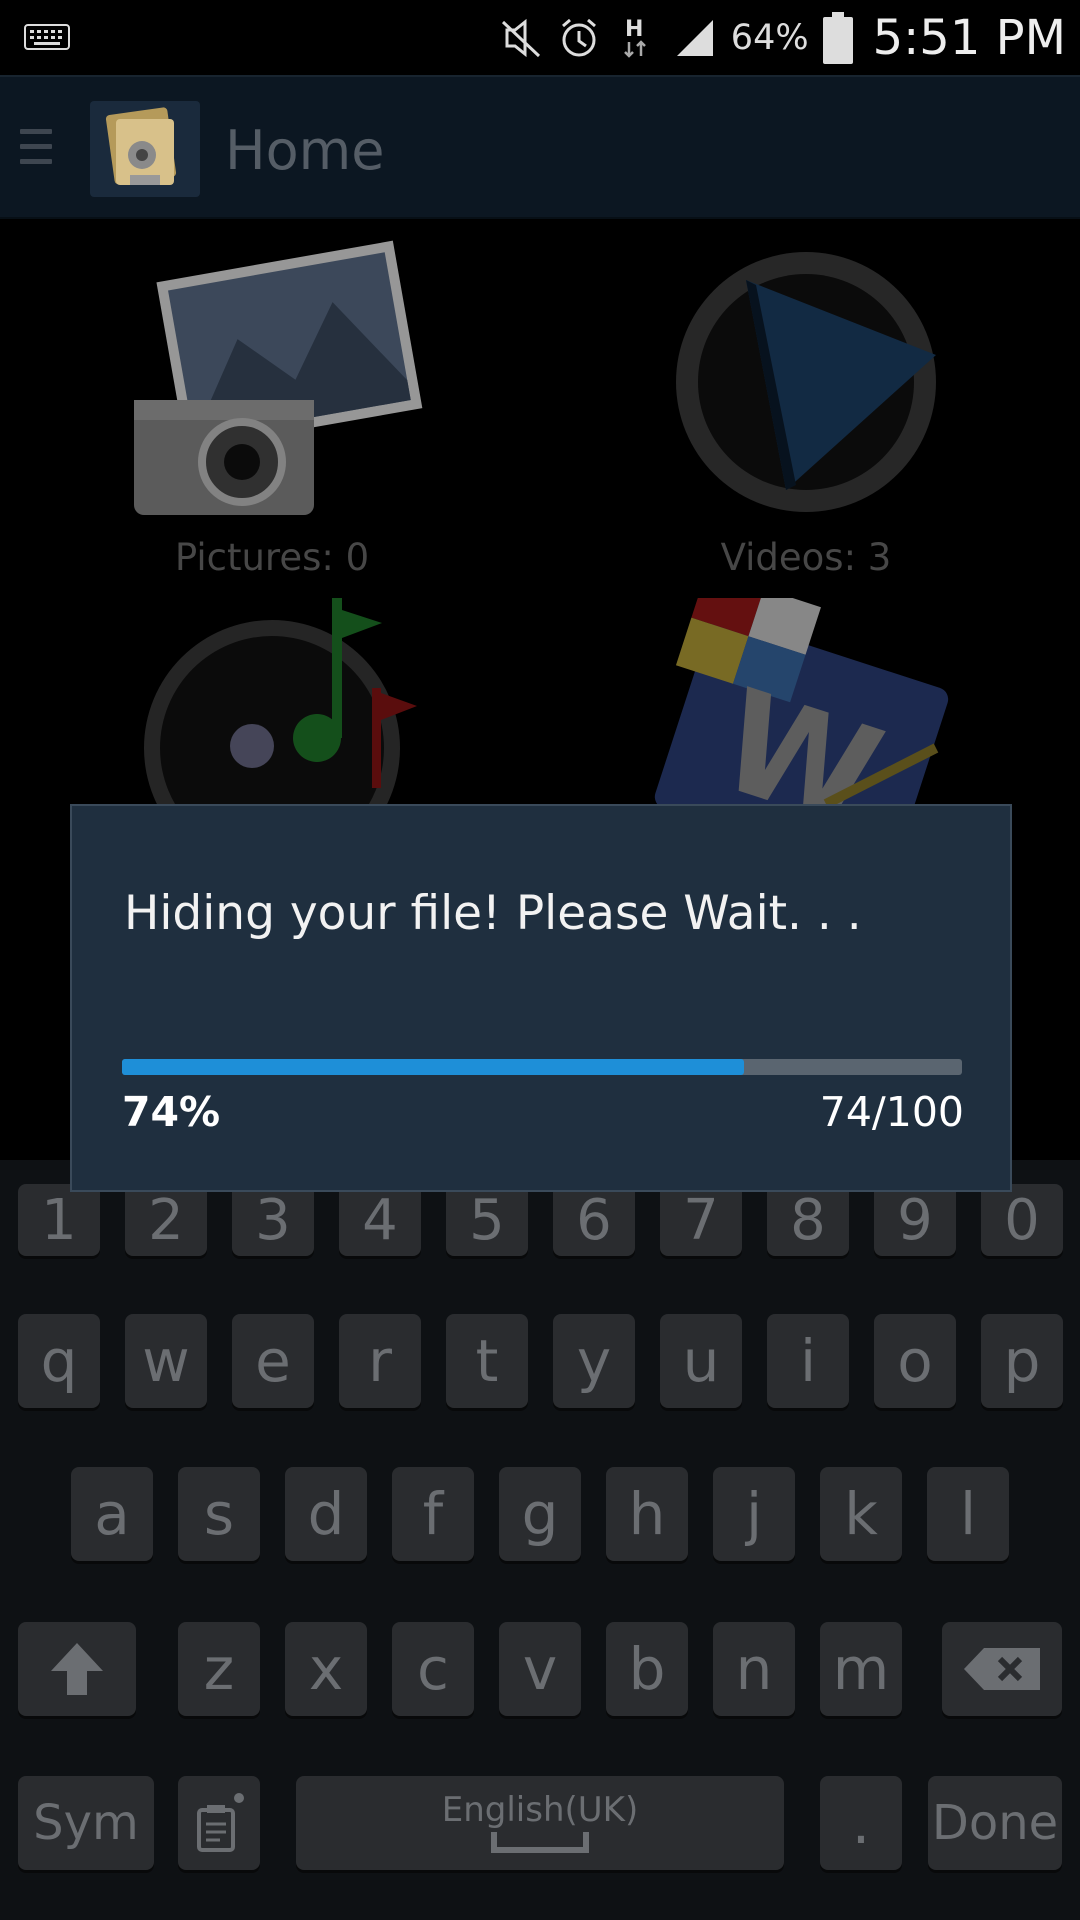 The width and height of the screenshot is (1080, 1920). I want to click on dialog-message: Hiding your file! Please Wait. . ., so click(493, 913).